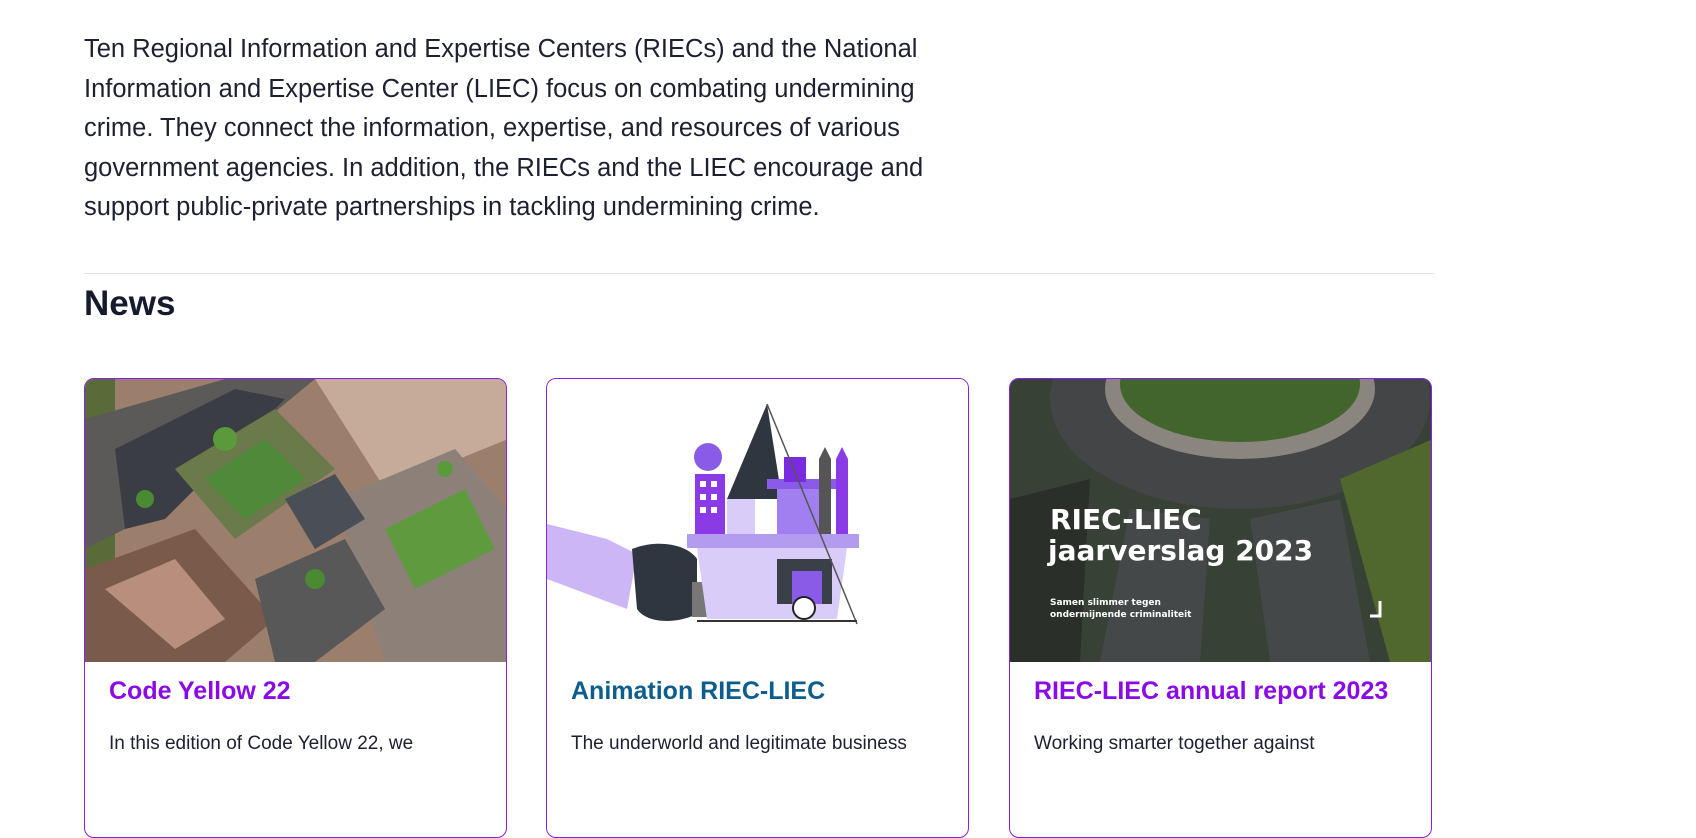 This screenshot has height=838, width=1696. Describe the element at coordinates (757, 520) in the screenshot. I see `card-image-illustration` at that location.